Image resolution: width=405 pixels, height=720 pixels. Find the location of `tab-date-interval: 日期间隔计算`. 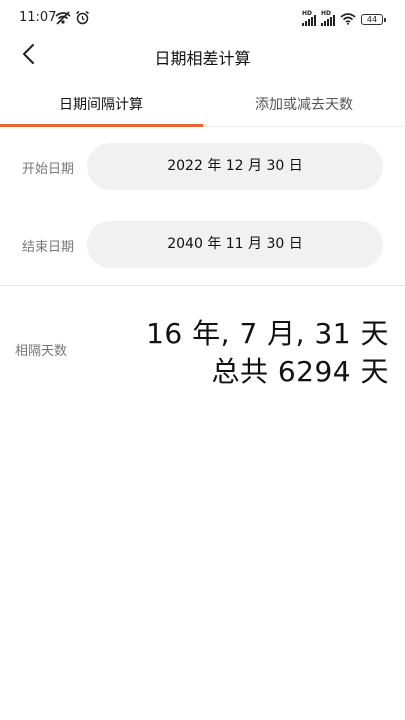

tab-date-interval: 日期间隔计算 is located at coordinates (101, 107).